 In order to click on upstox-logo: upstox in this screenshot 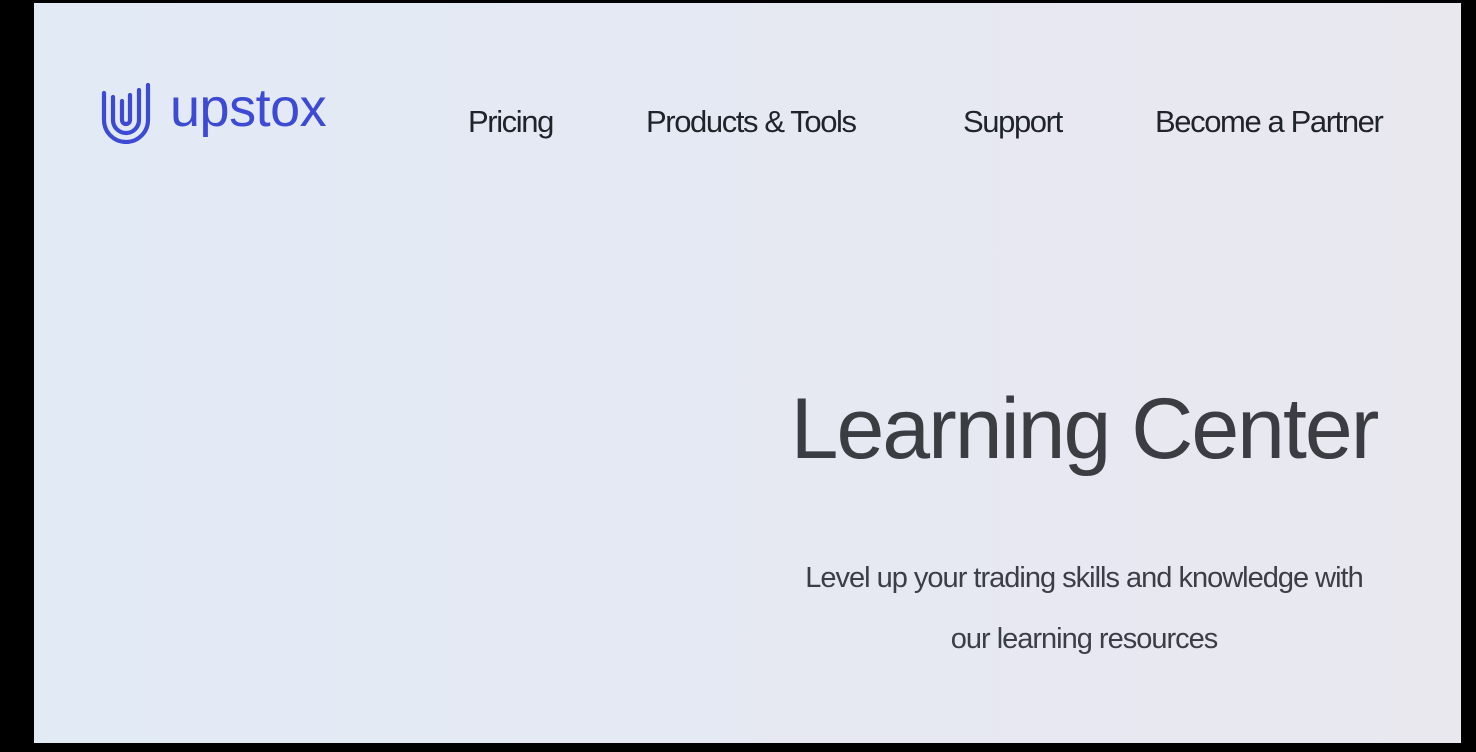, I will do `click(213, 111)`.